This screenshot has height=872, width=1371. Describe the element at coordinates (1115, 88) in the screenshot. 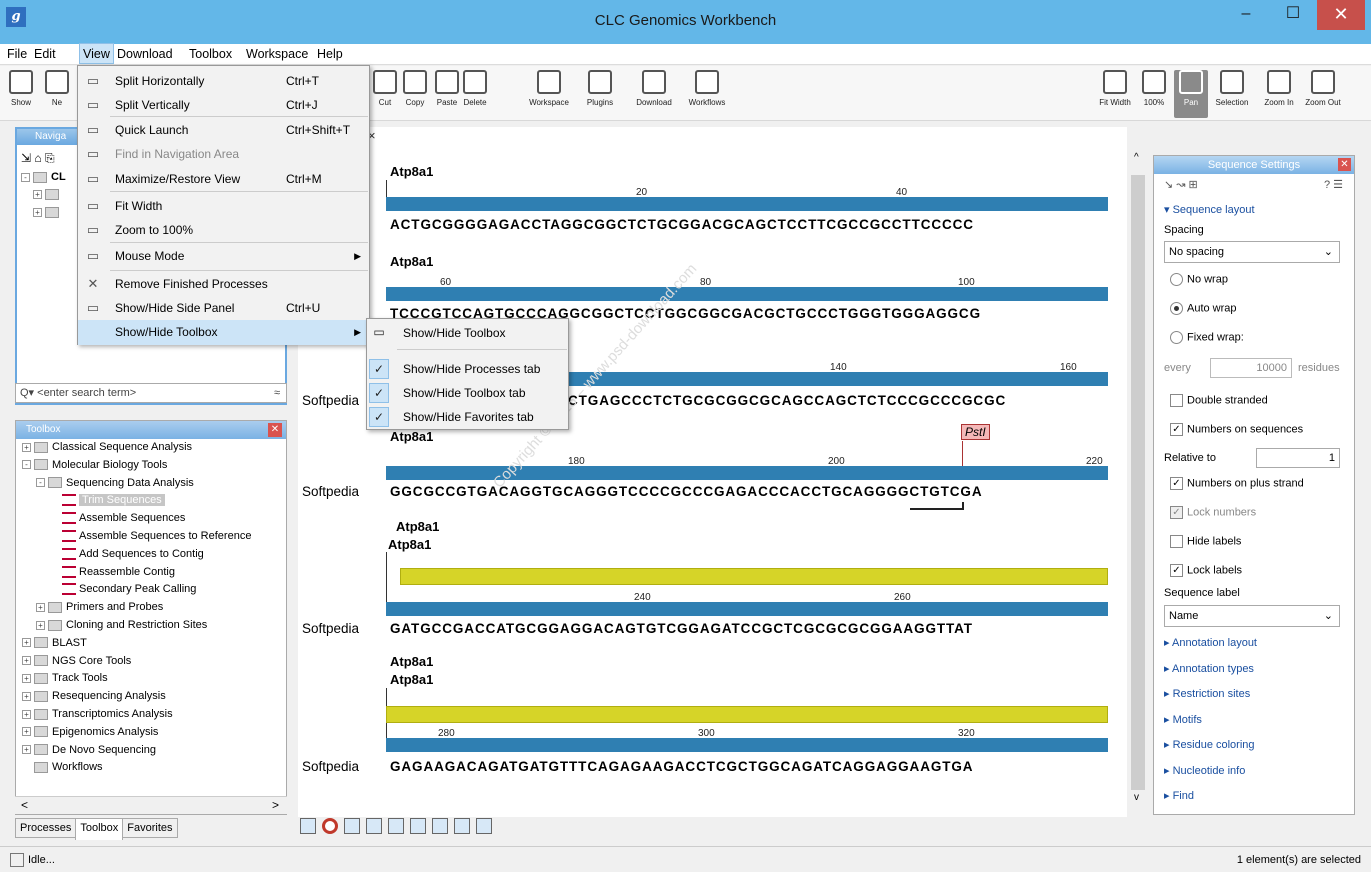

I see `toolbar-fit-width-button: Fit Width` at that location.